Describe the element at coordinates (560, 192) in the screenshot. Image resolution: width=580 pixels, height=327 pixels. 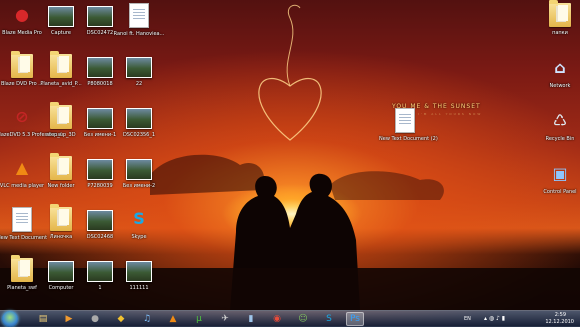
I see `desktop-icon-label: Control Panel` at that location.